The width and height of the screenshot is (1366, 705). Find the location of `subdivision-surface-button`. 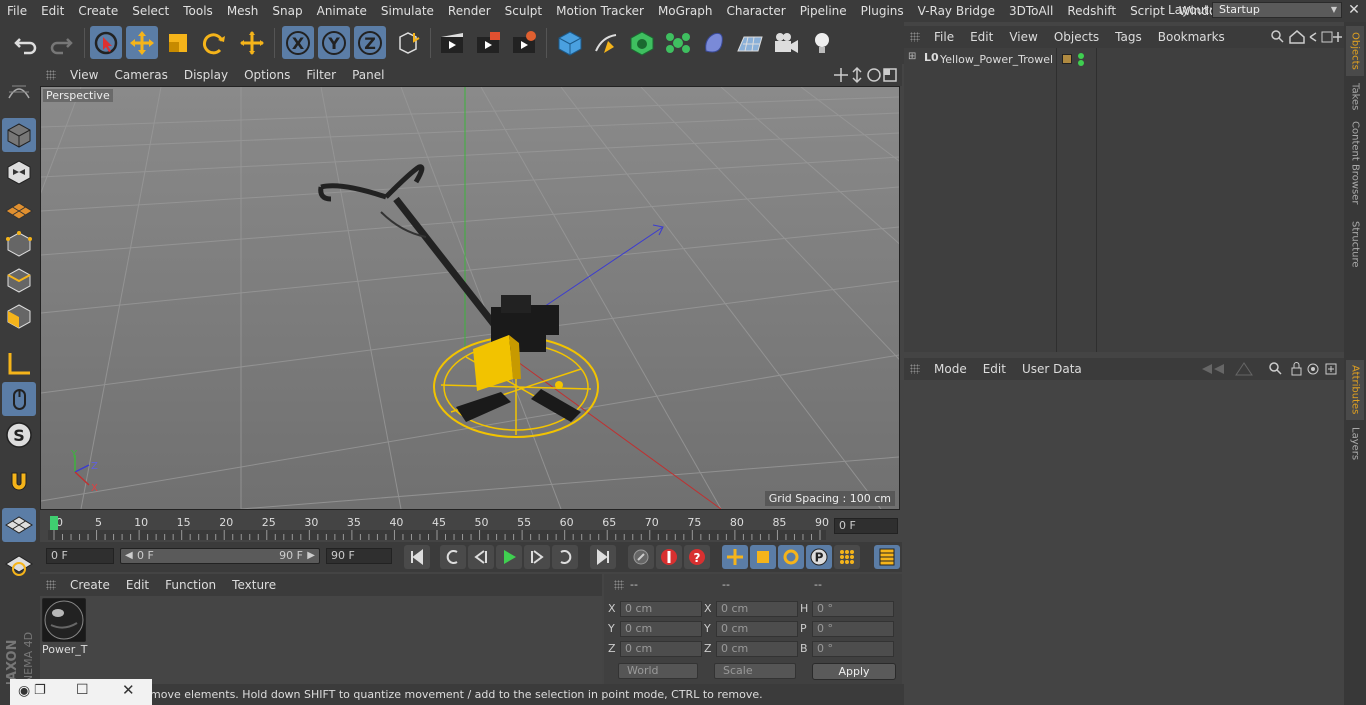

subdivision-surface-button is located at coordinates (642, 42).